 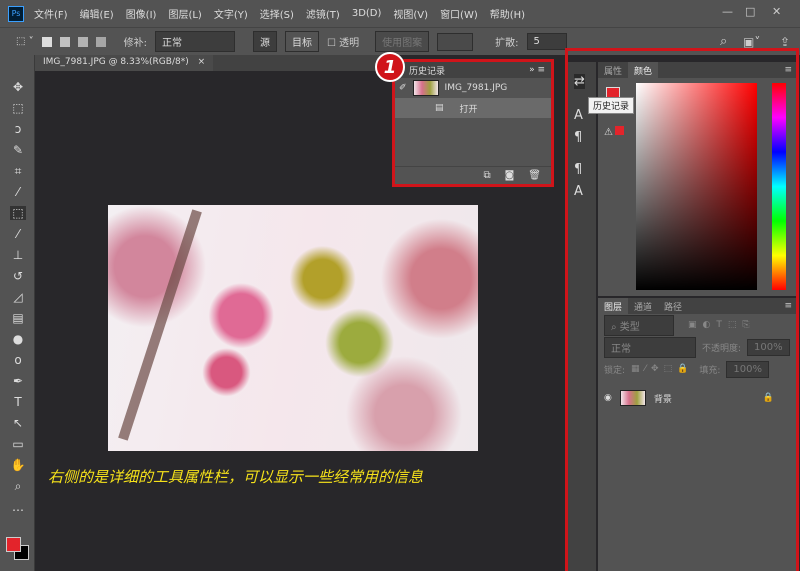 What do you see at coordinates (236, 477) in the screenshot?
I see `caption-annotation: 右侧的是详细的工具属性栏，可以显示一些经常用的信息` at bounding box center [236, 477].